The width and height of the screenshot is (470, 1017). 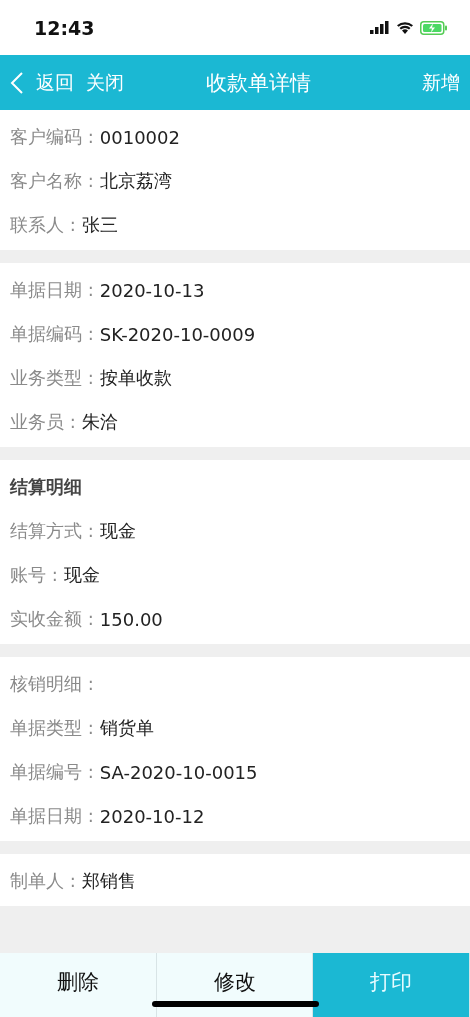 What do you see at coordinates (52, 137) in the screenshot?
I see `field-label: 客户编码 :` at bounding box center [52, 137].